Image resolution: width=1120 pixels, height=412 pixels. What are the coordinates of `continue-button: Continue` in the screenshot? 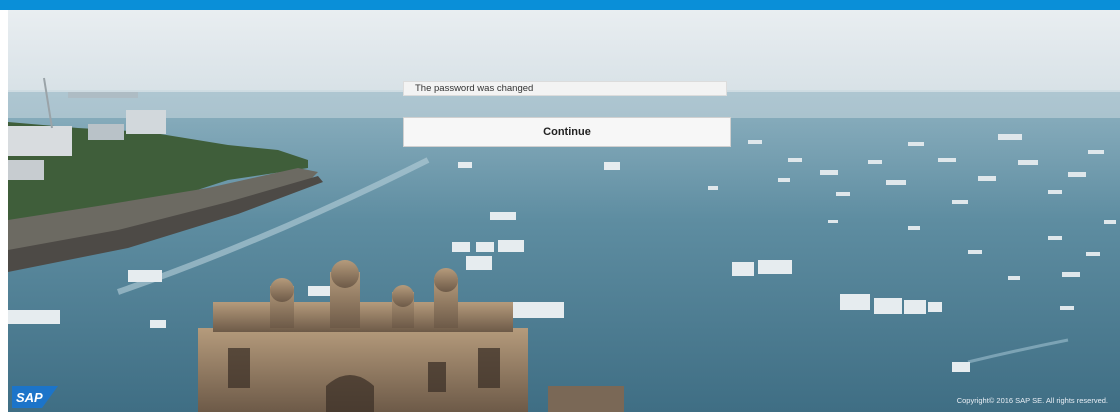 It's located at (567, 132).